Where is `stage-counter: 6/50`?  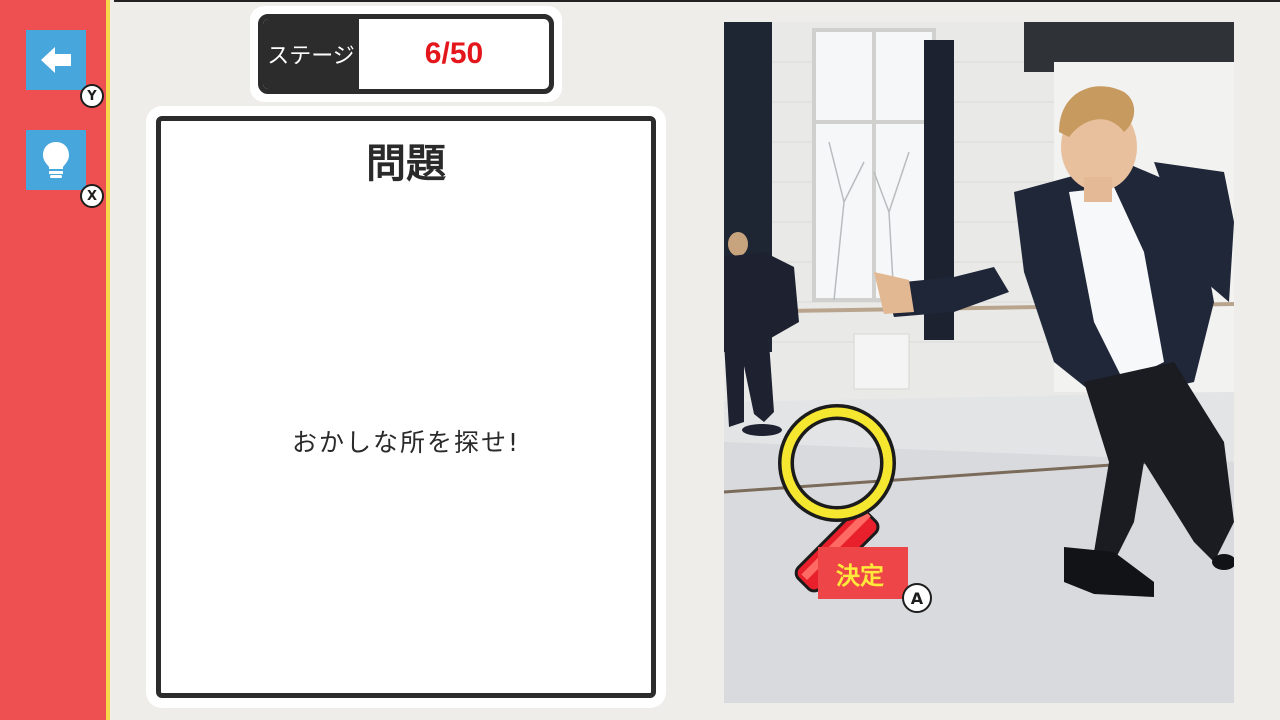
stage-counter: 6/50 is located at coordinates (454, 53).